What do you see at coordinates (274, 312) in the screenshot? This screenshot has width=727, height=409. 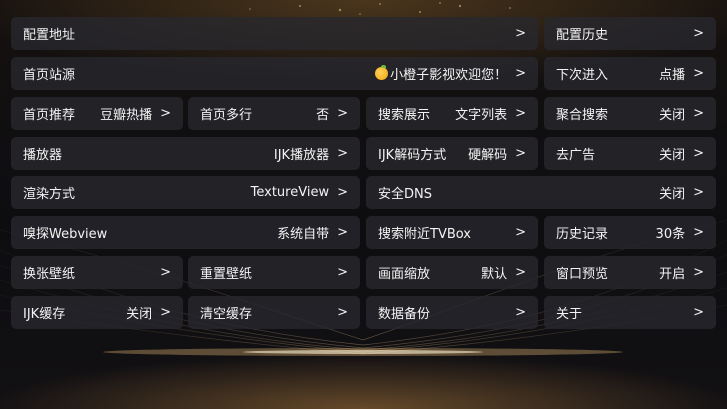 I see `setting-item: 清空缓存 >` at bounding box center [274, 312].